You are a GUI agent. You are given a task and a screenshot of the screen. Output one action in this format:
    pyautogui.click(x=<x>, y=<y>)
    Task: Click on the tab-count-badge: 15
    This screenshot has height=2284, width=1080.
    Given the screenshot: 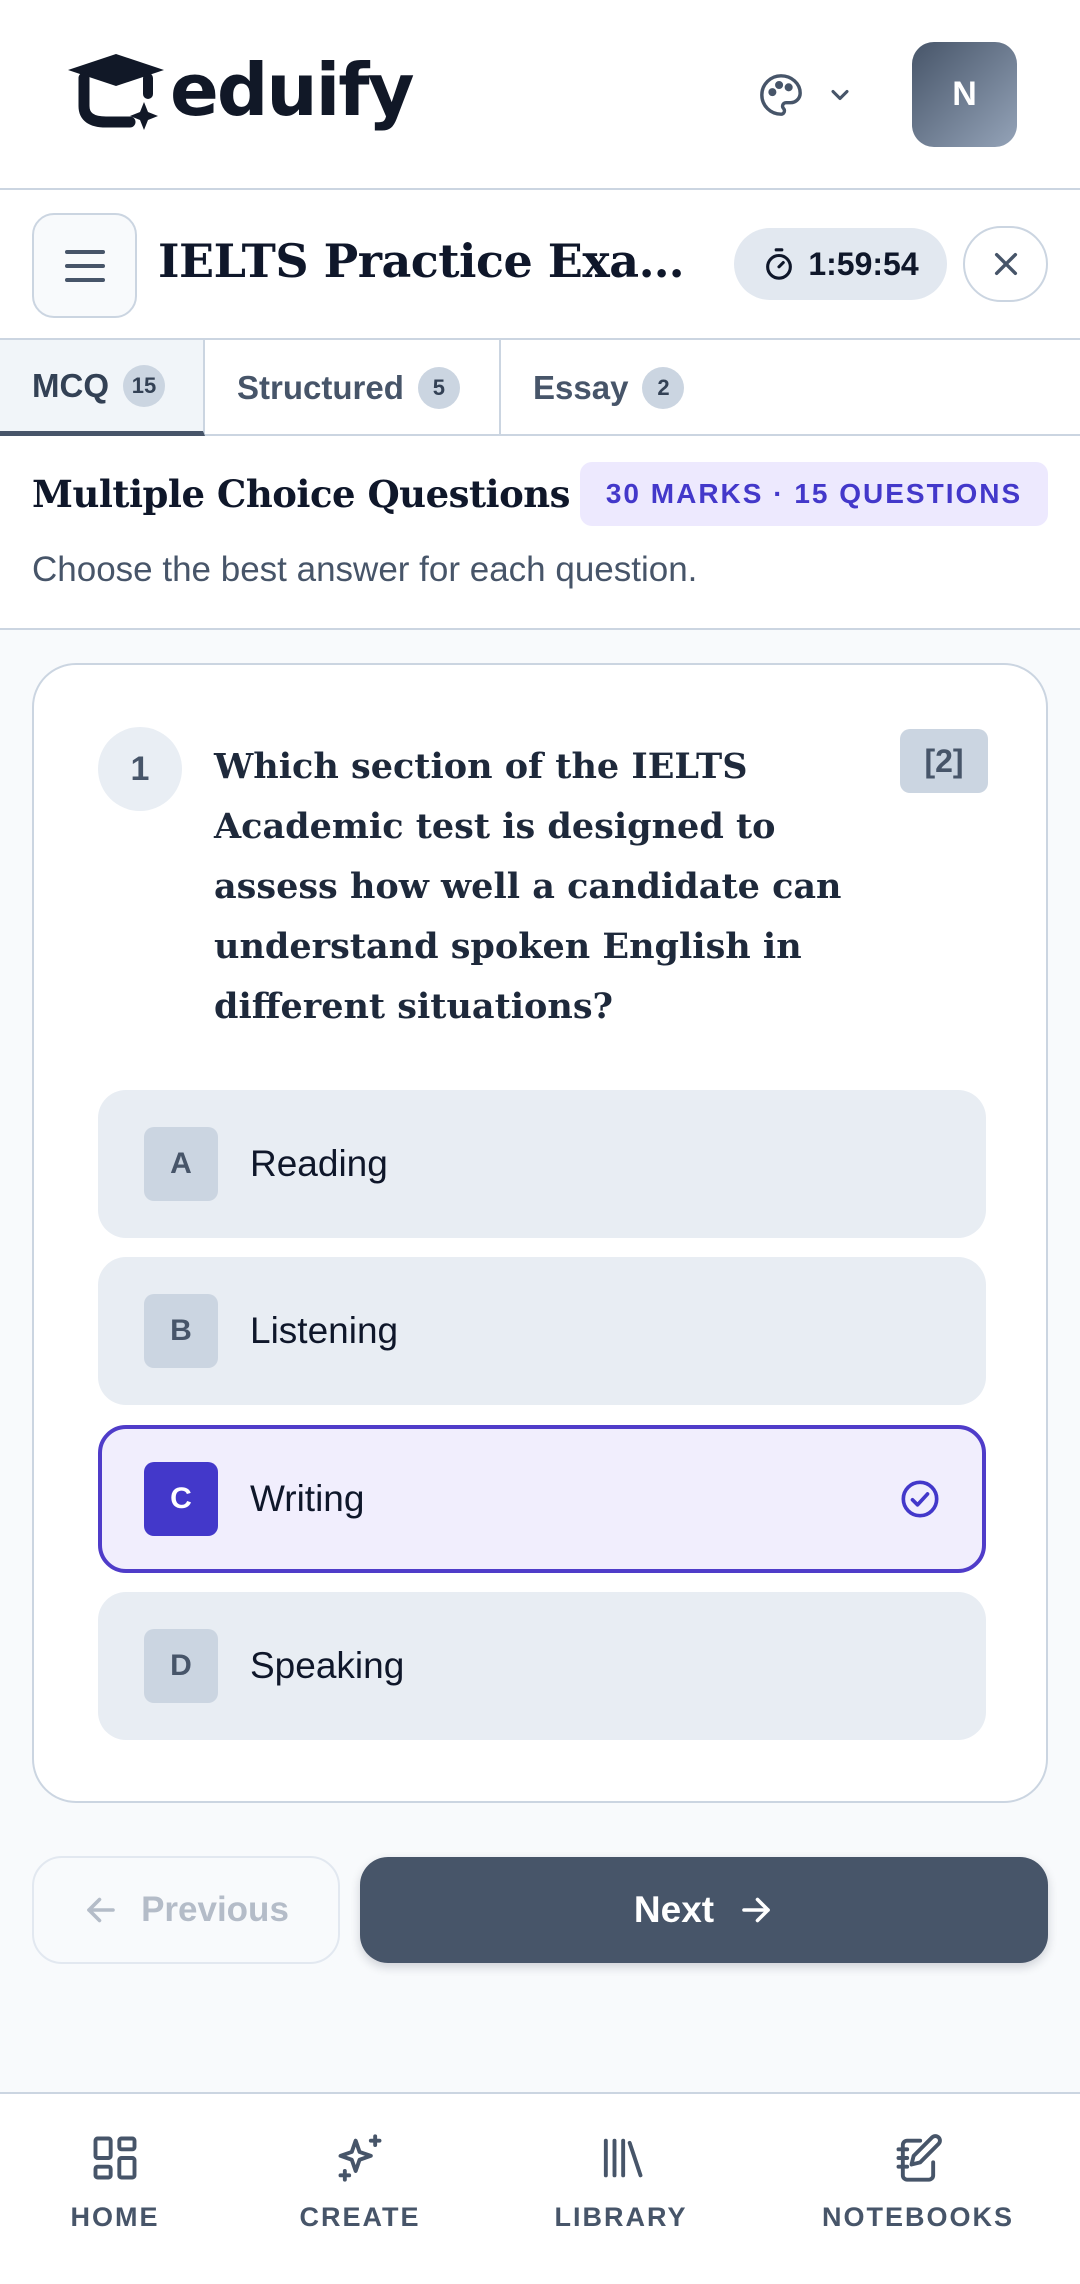 What is the action you would take?
    pyautogui.click(x=144, y=385)
    